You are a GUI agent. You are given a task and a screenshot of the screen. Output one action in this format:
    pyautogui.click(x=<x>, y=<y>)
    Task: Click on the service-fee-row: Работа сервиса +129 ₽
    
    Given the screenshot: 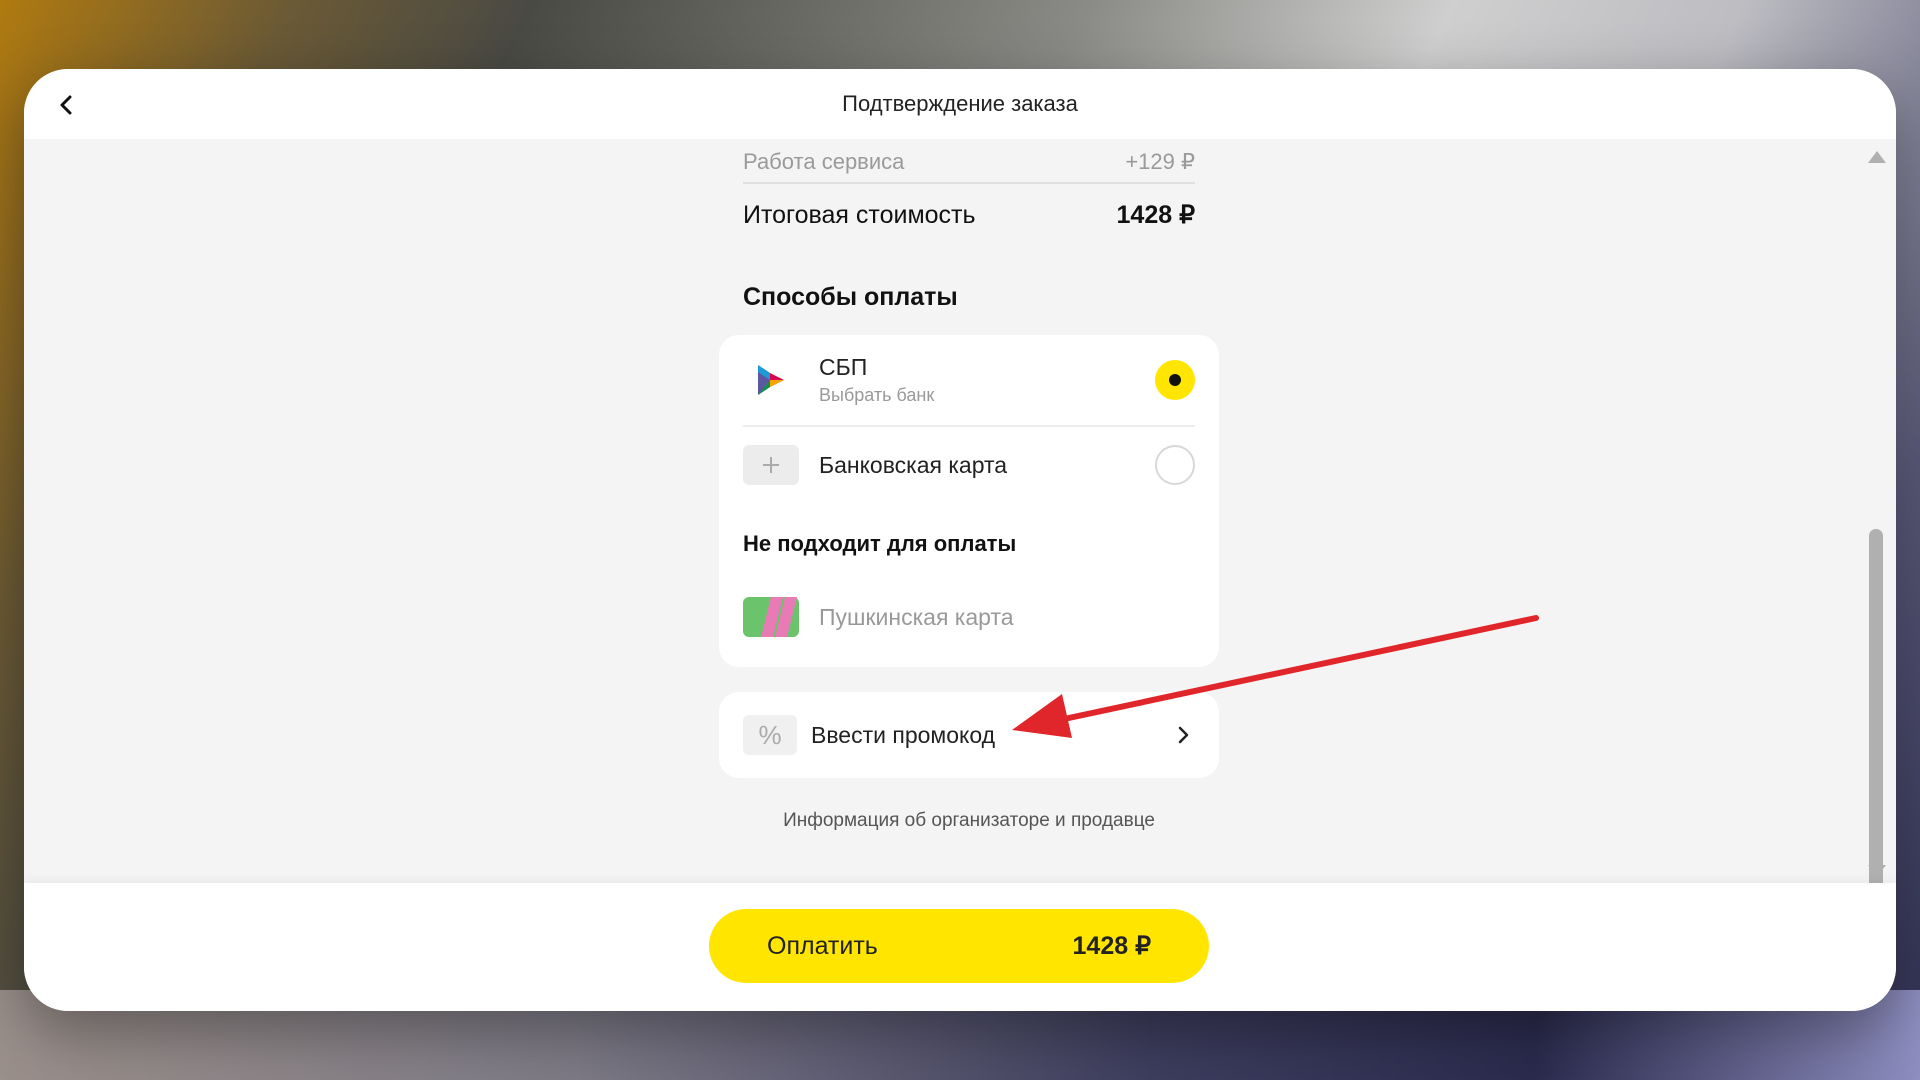 What is the action you would take?
    pyautogui.click(x=969, y=162)
    